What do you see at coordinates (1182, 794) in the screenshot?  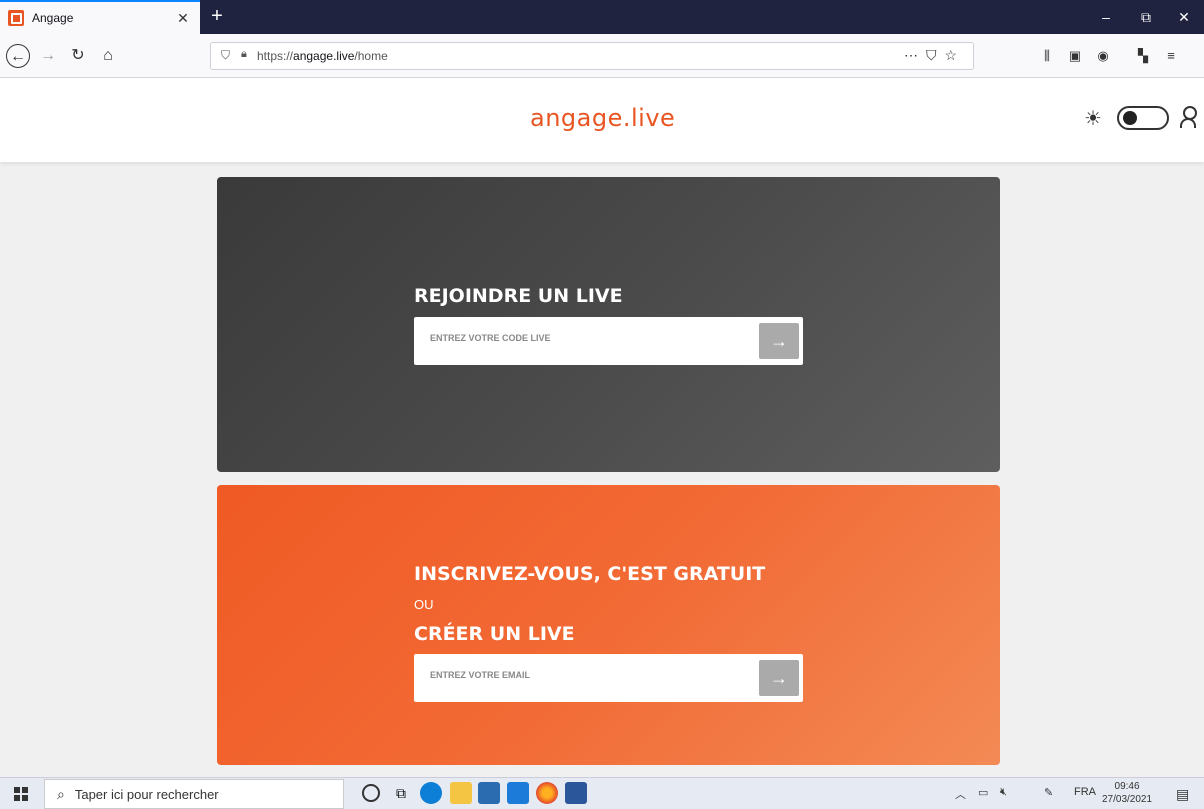 I see `notifications-icon: ▤` at bounding box center [1182, 794].